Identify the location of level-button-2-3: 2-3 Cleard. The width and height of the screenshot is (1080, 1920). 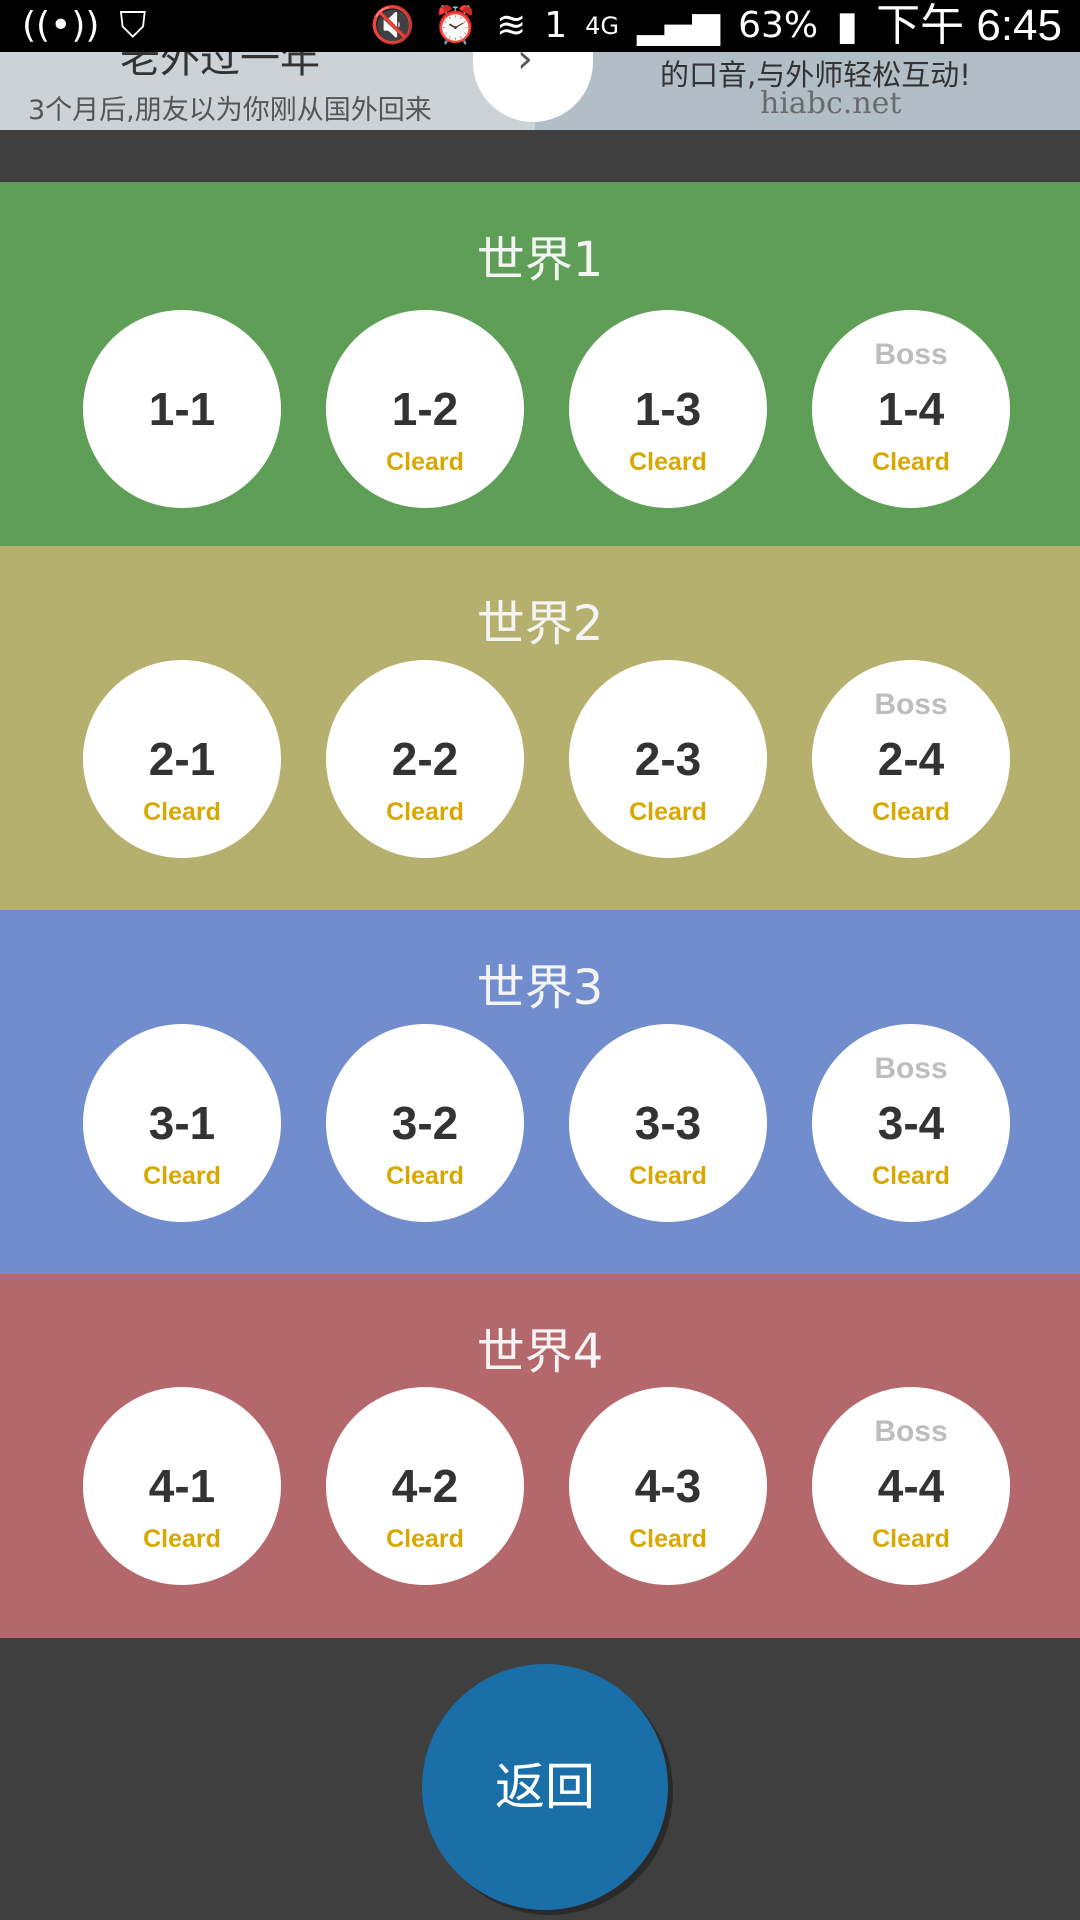
(668, 759).